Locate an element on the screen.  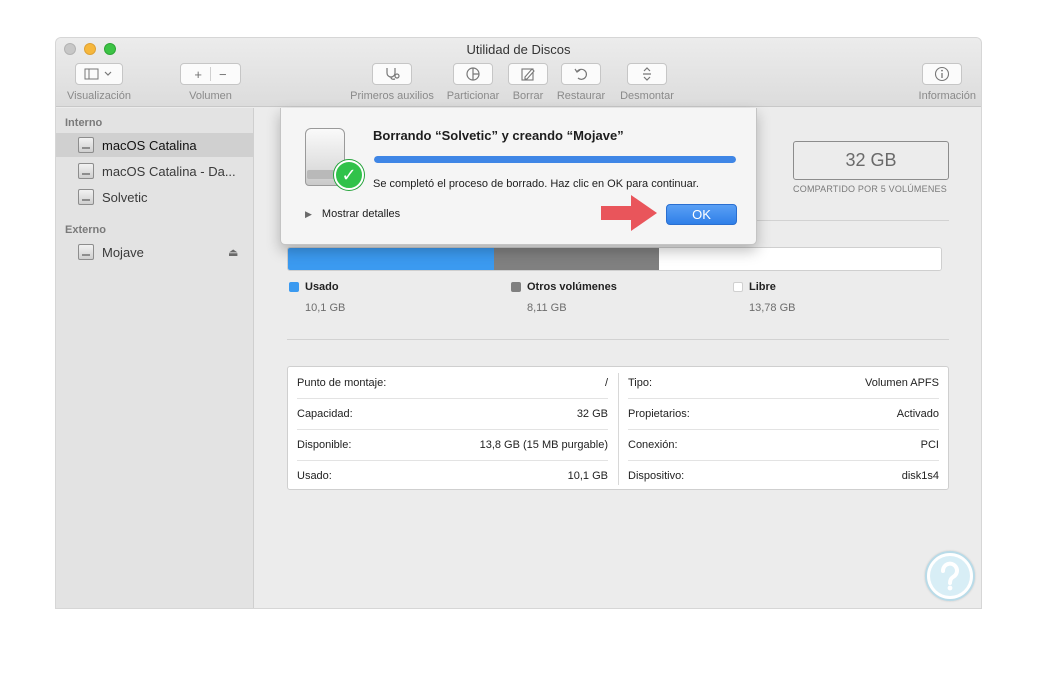
divider is located at coordinates (618, 339).